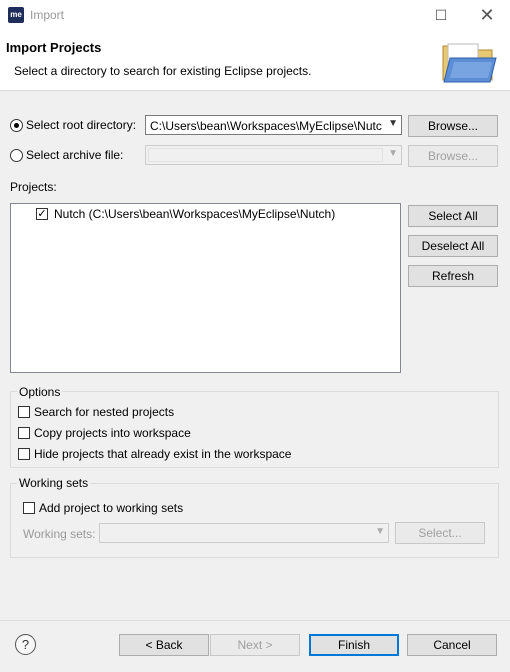 The height and width of the screenshot is (672, 510). What do you see at coordinates (16, 125) in the screenshot?
I see `root-directory-radio` at bounding box center [16, 125].